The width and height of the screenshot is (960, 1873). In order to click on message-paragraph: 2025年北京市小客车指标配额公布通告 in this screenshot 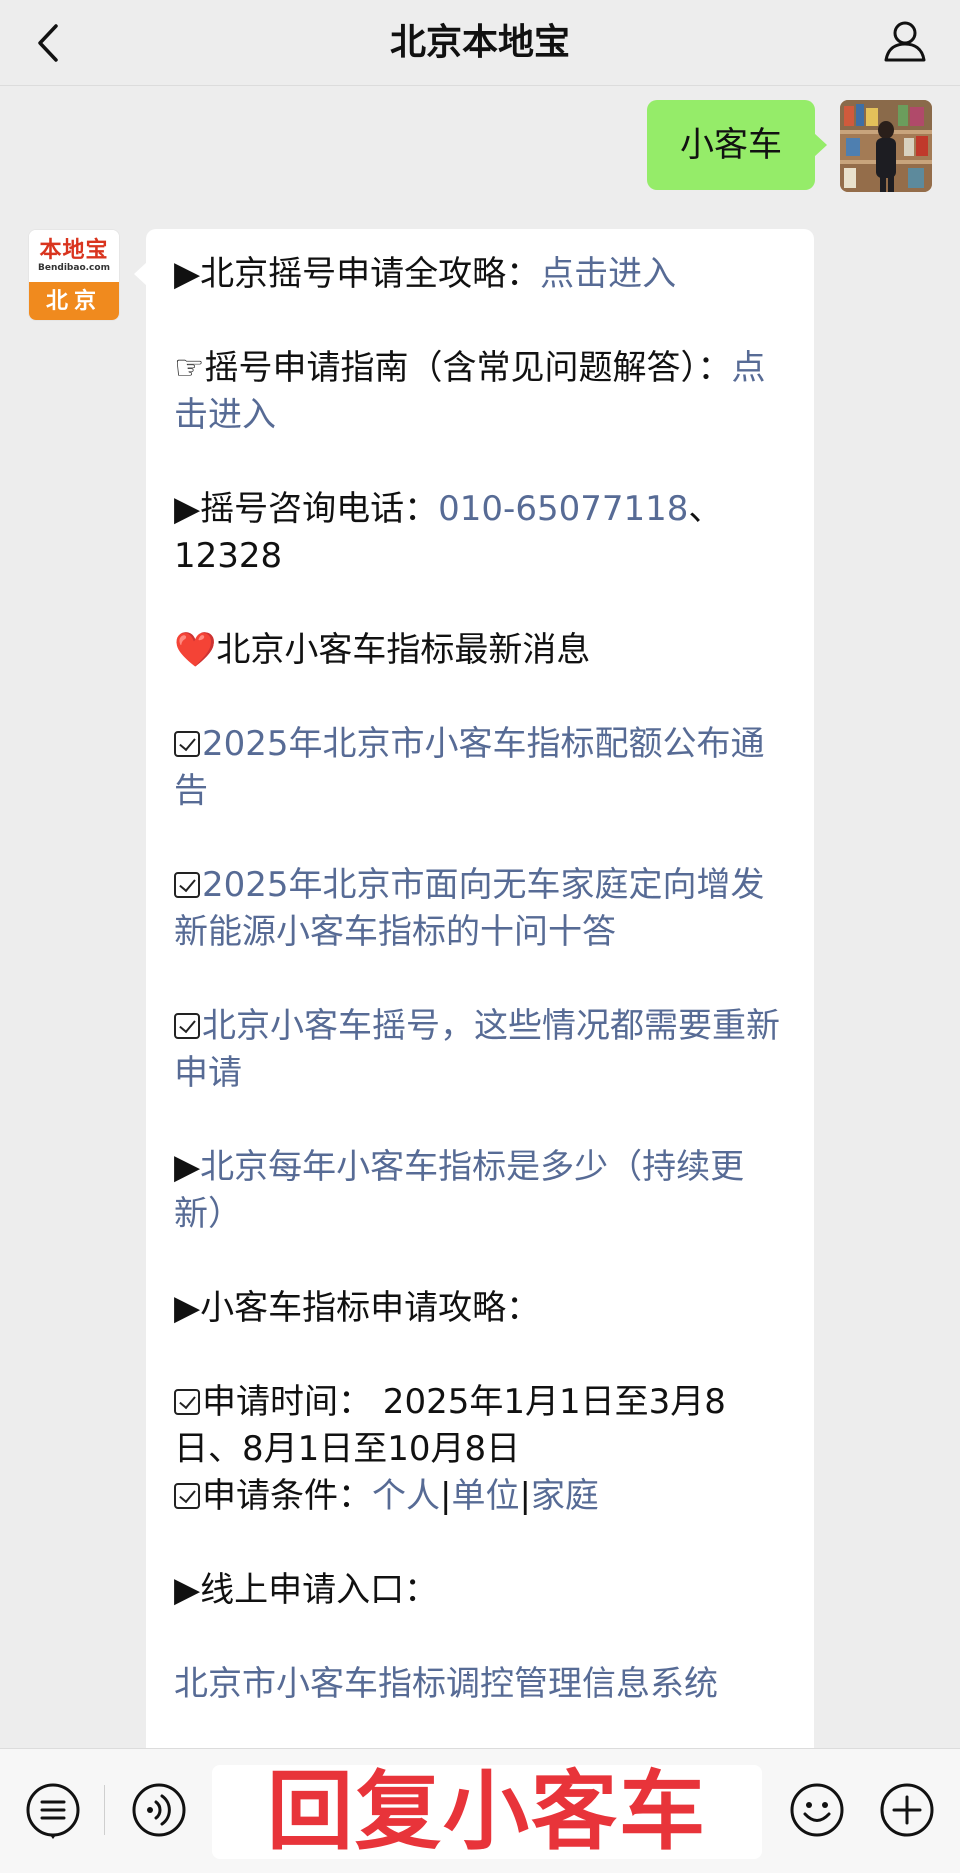, I will do `click(483, 768)`.